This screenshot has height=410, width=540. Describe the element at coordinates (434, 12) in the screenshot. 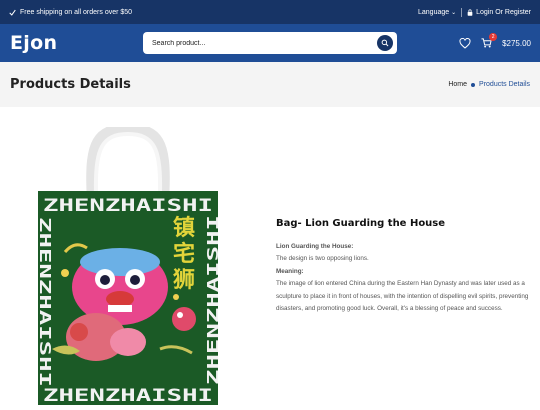

I see `language-label: Language` at that location.